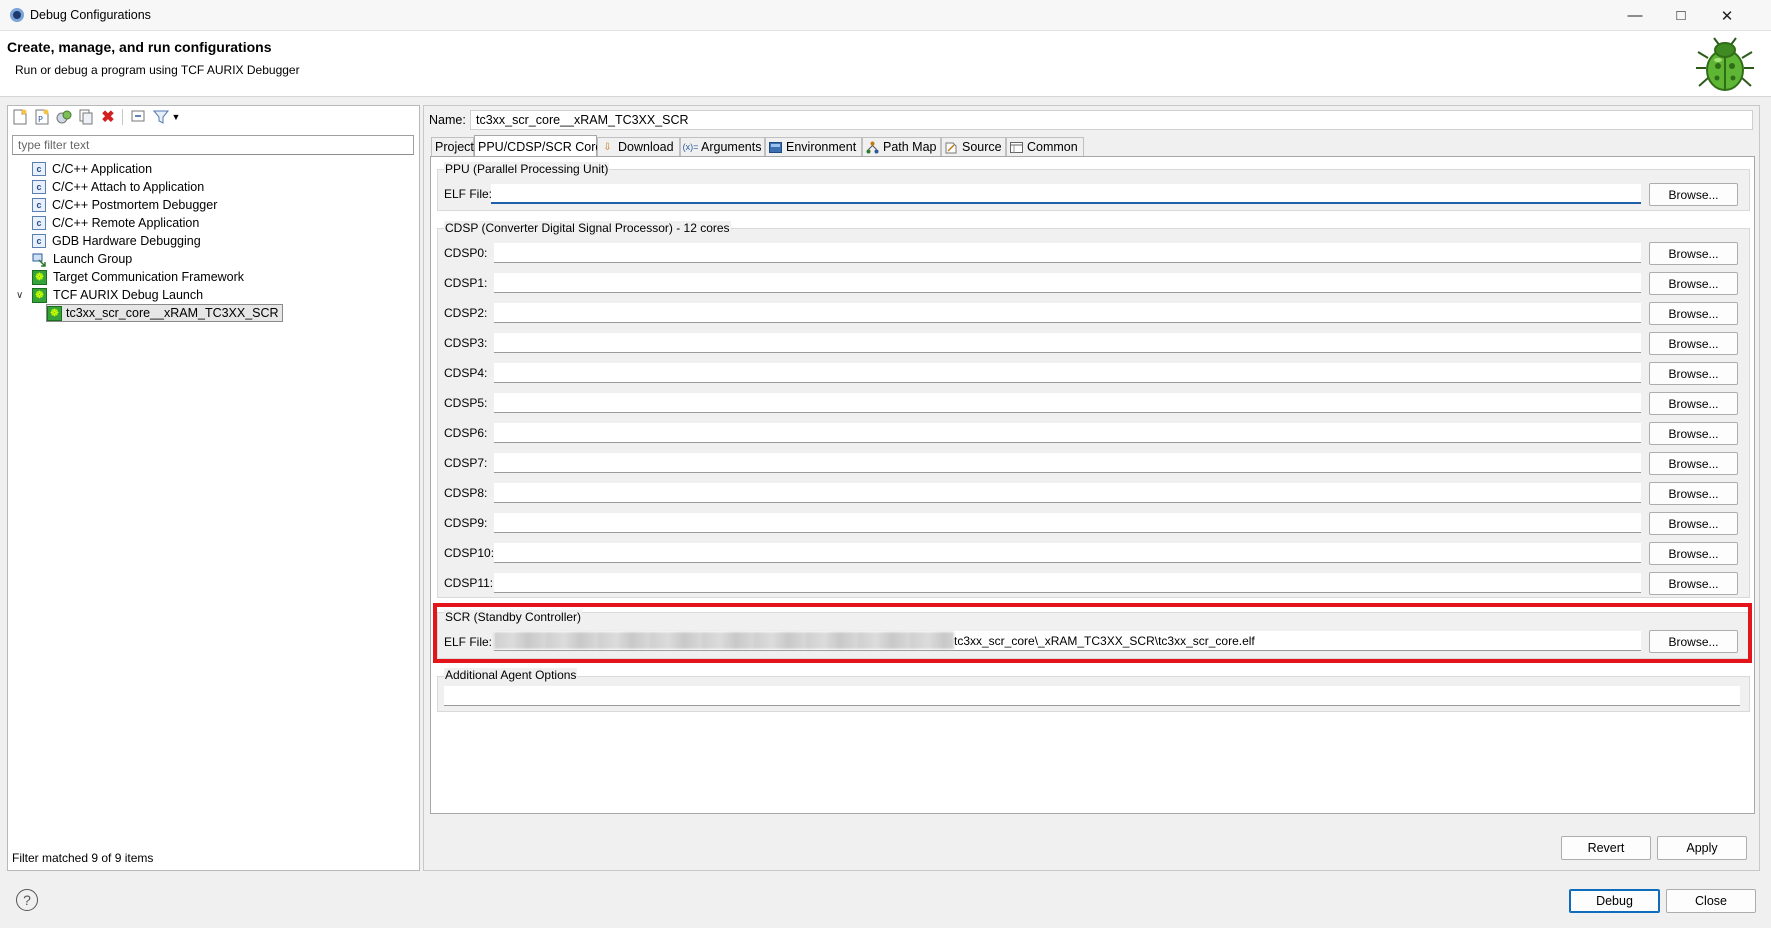 The height and width of the screenshot is (928, 1771). Describe the element at coordinates (1066, 194) in the screenshot. I see `ppu-elf-input` at that location.